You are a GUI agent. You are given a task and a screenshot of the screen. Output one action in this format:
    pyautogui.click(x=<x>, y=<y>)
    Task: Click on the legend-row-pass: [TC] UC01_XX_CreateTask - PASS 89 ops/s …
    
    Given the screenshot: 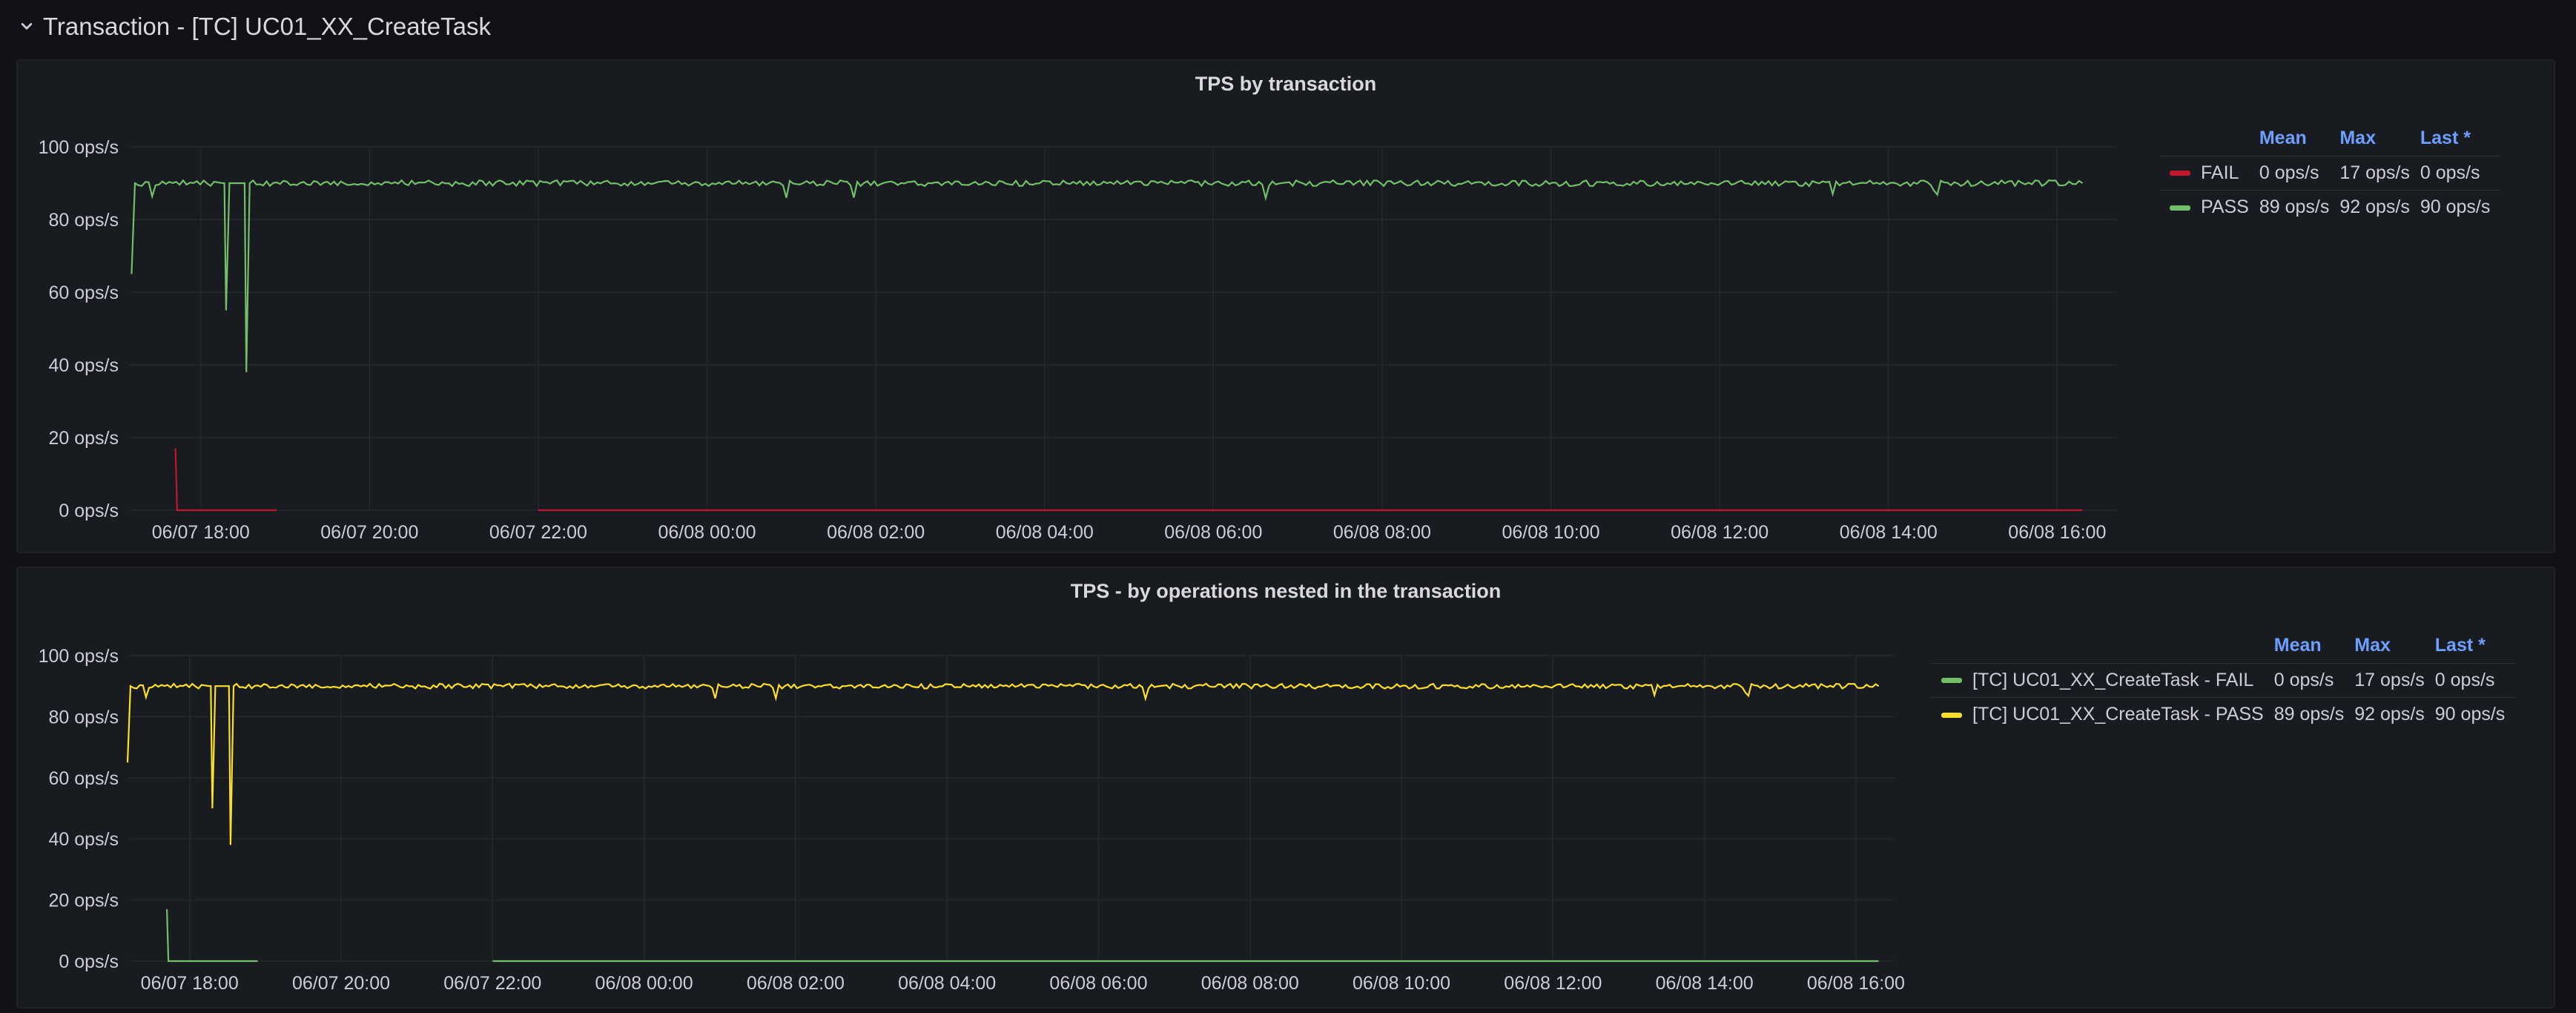 What is the action you would take?
    pyautogui.click(x=2223, y=714)
    